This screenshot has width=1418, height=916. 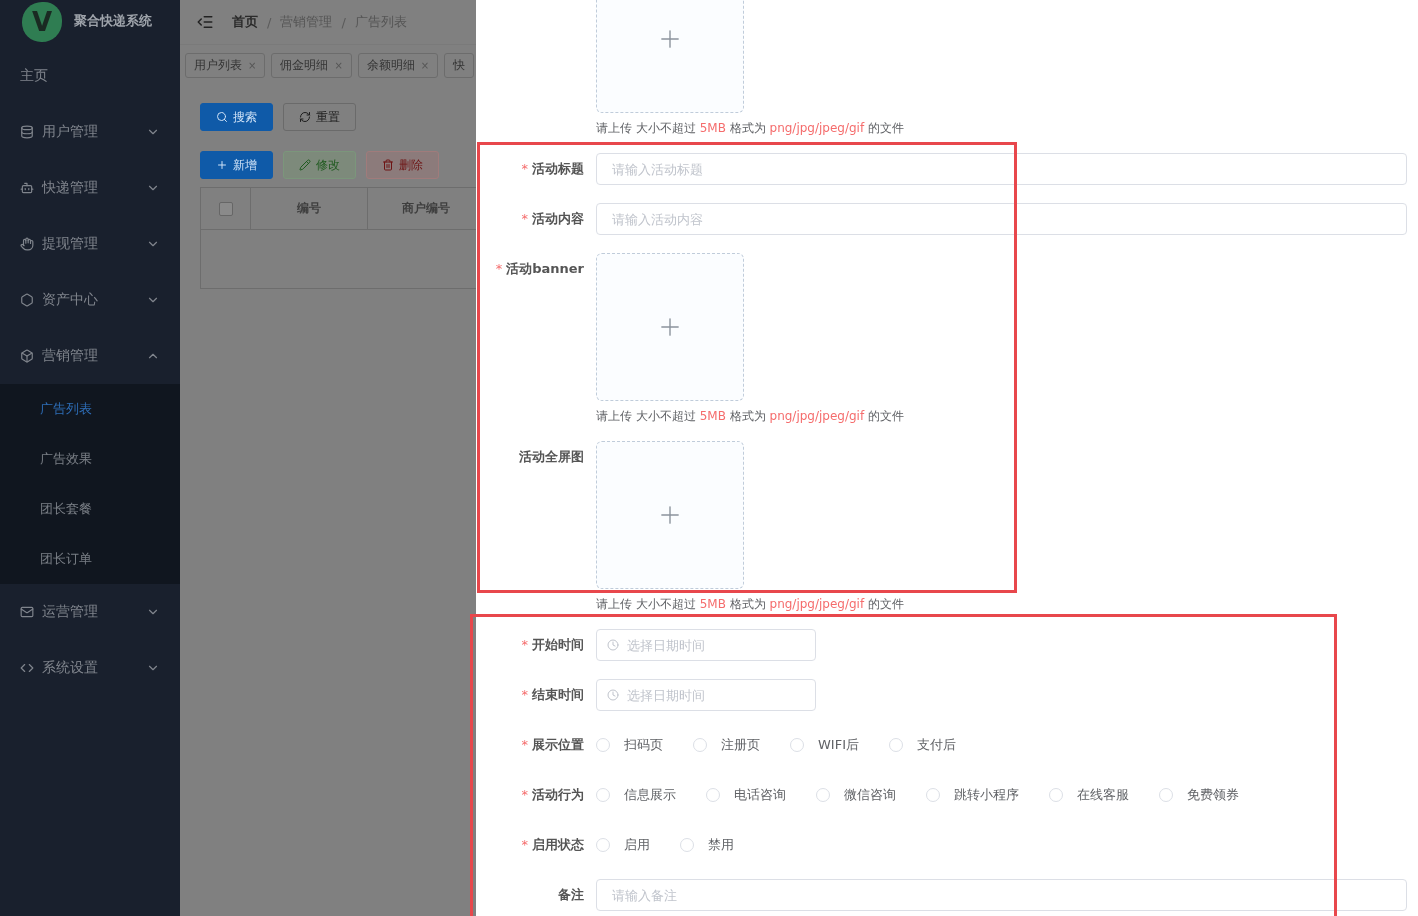 What do you see at coordinates (552, 795) in the screenshot?
I see `field-label: * 活动行为` at bounding box center [552, 795].